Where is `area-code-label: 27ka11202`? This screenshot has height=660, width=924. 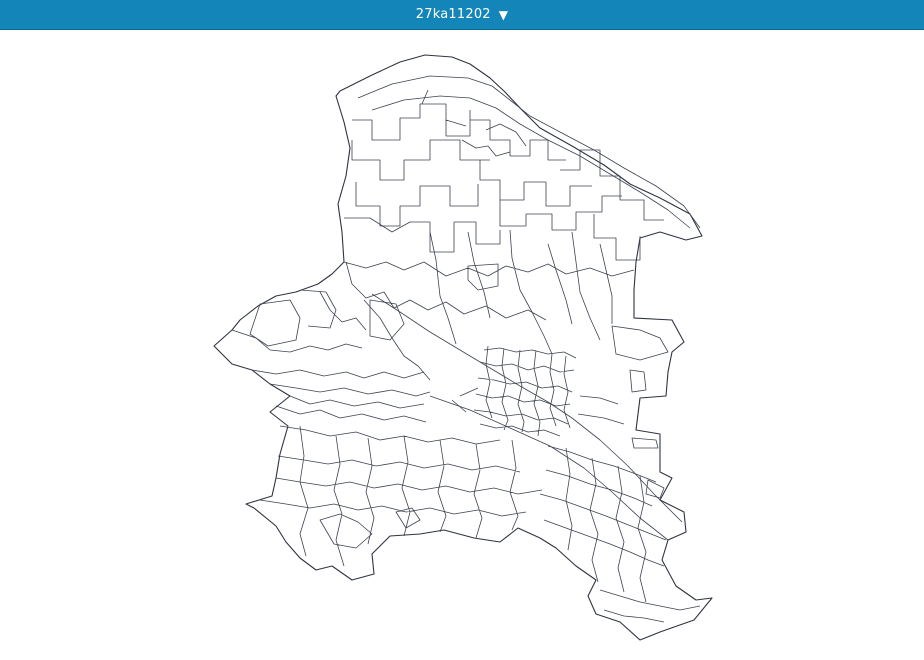
area-code-label: 27ka11202 is located at coordinates (453, 14).